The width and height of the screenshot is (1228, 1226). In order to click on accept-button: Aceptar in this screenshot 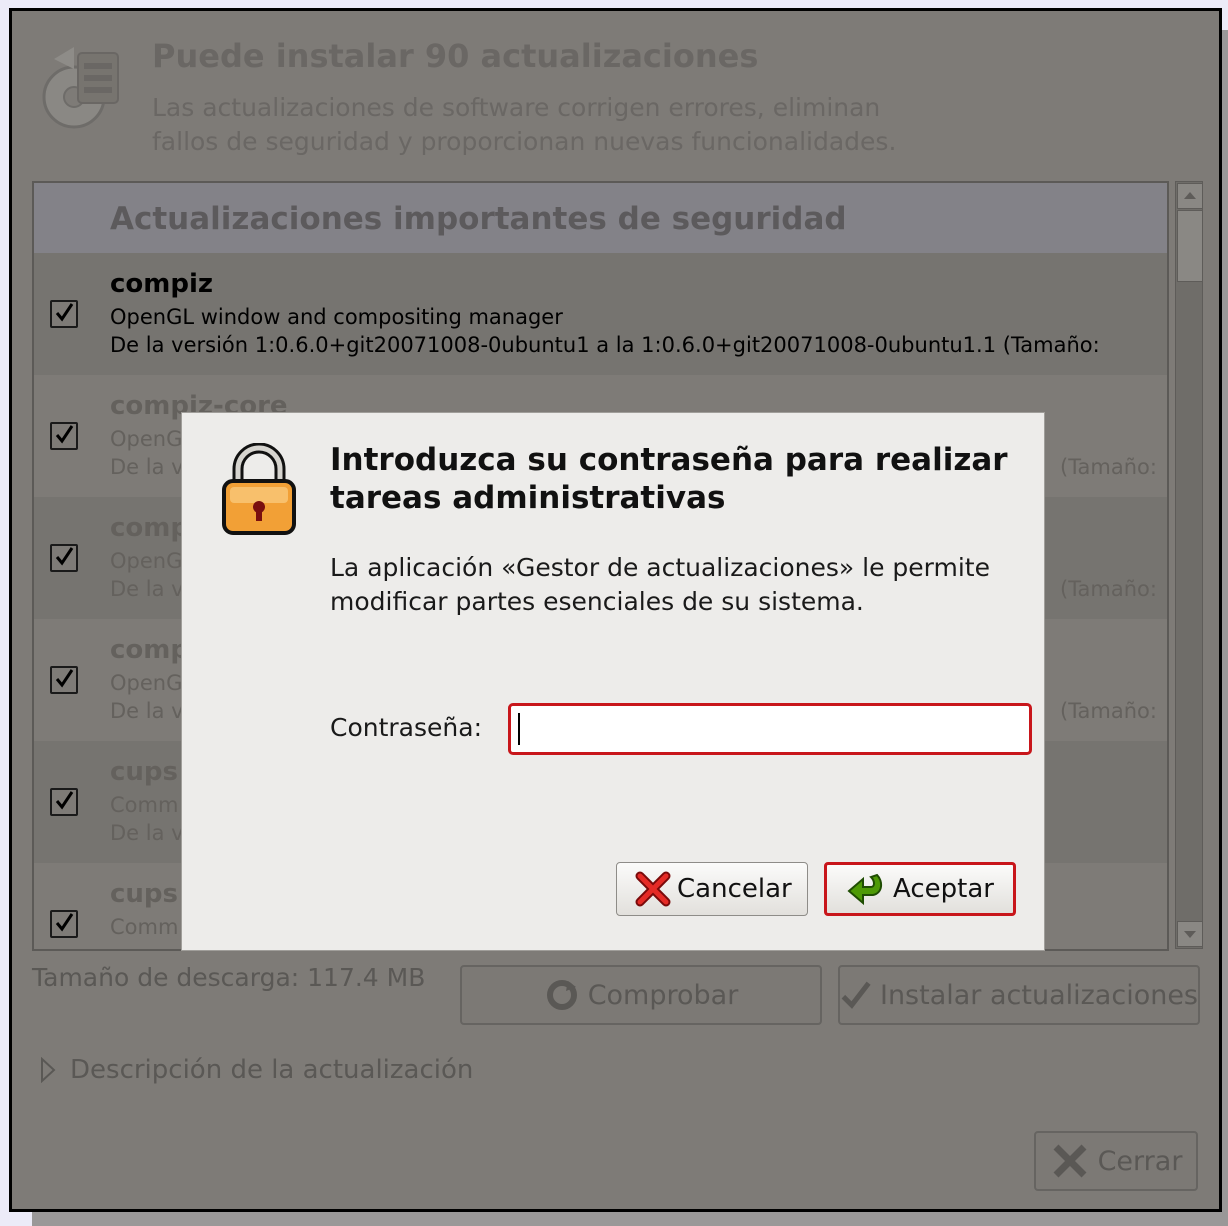, I will do `click(920, 889)`.